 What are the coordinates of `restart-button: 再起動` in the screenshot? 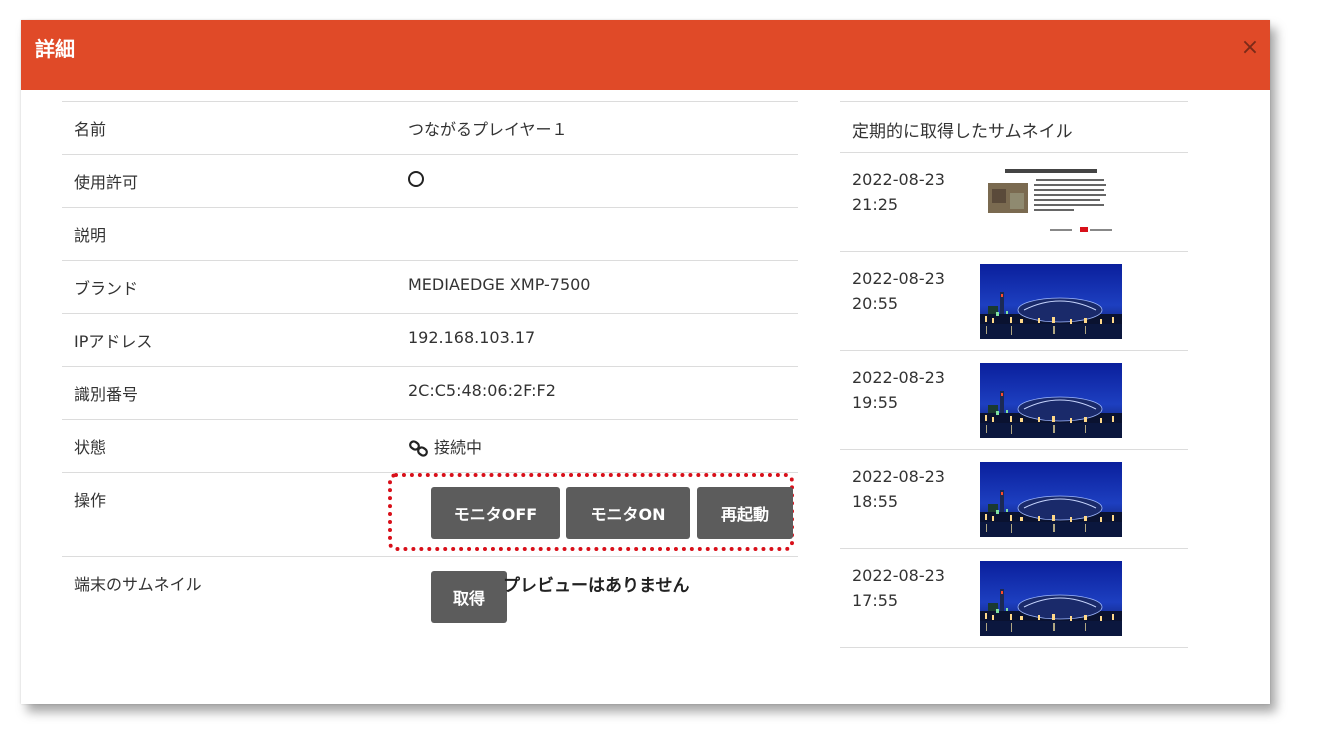 It's located at (745, 513).